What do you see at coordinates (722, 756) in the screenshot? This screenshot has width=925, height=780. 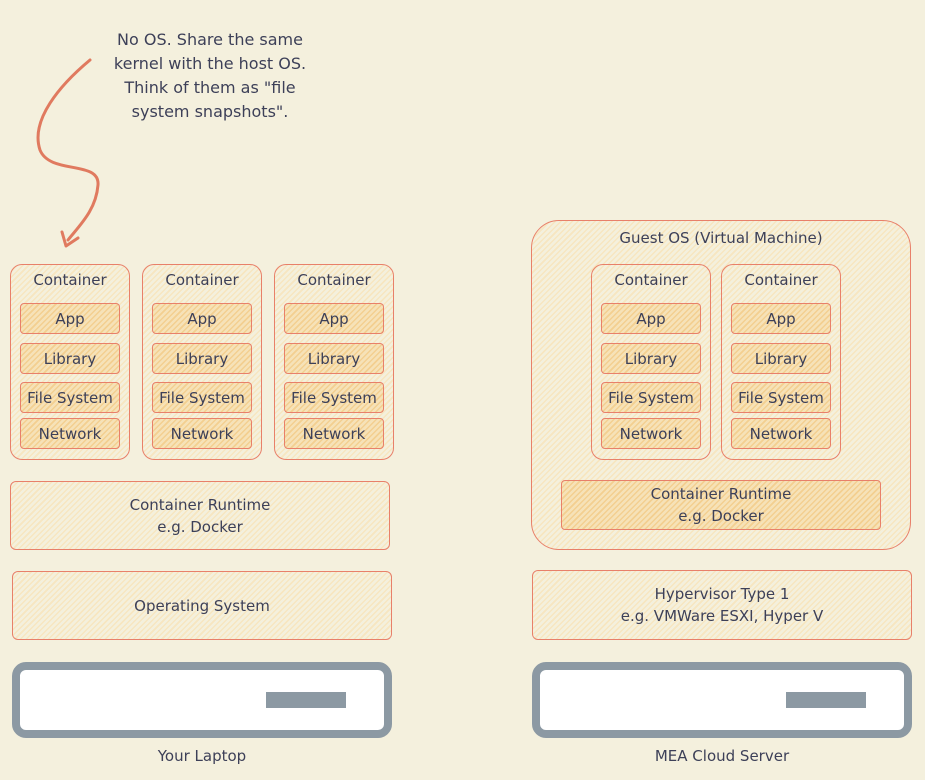 I see `server-label: MEA Cloud Server` at bounding box center [722, 756].